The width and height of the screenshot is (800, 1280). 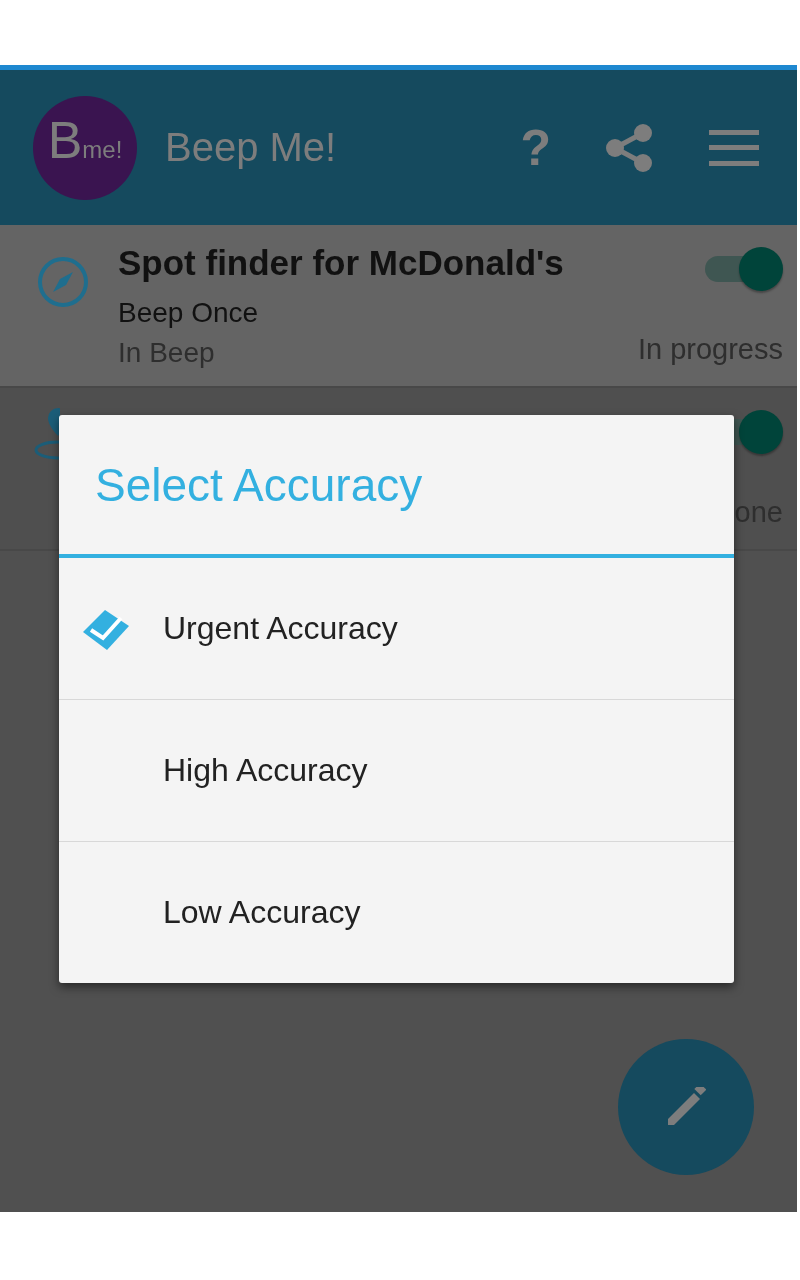 I want to click on menu-icon, so click(x=734, y=147).